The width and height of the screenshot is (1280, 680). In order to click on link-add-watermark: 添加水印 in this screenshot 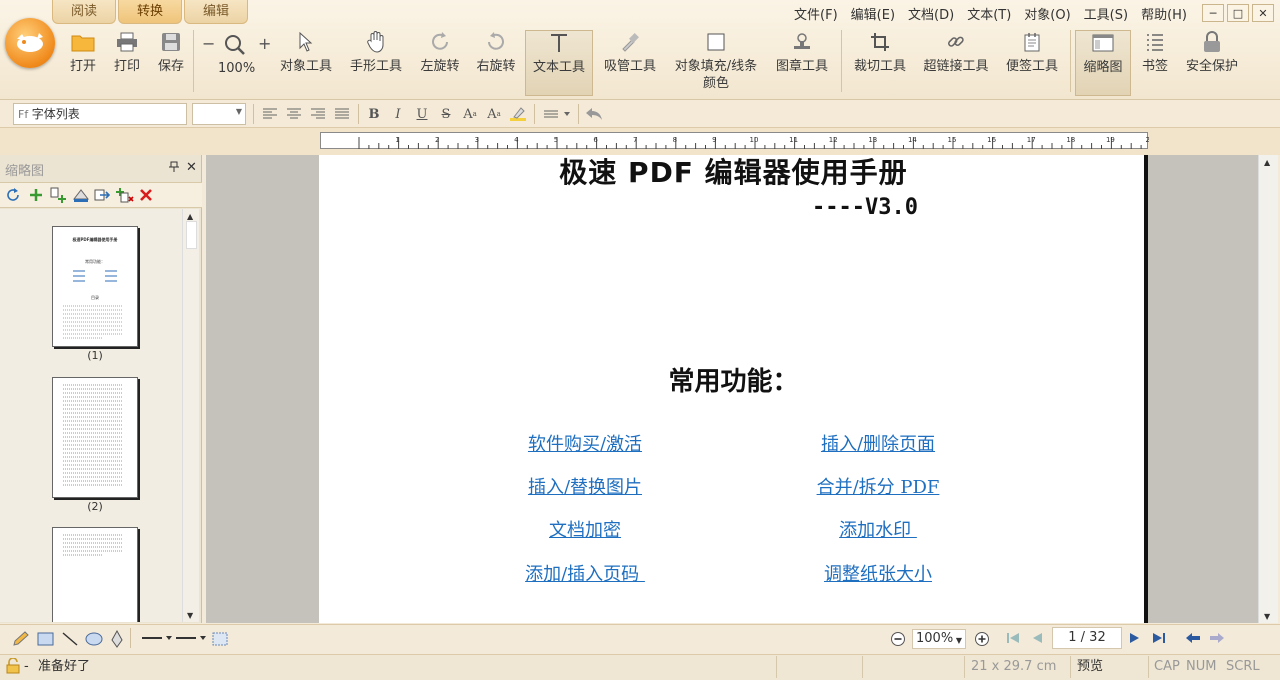, I will do `click(878, 529)`.